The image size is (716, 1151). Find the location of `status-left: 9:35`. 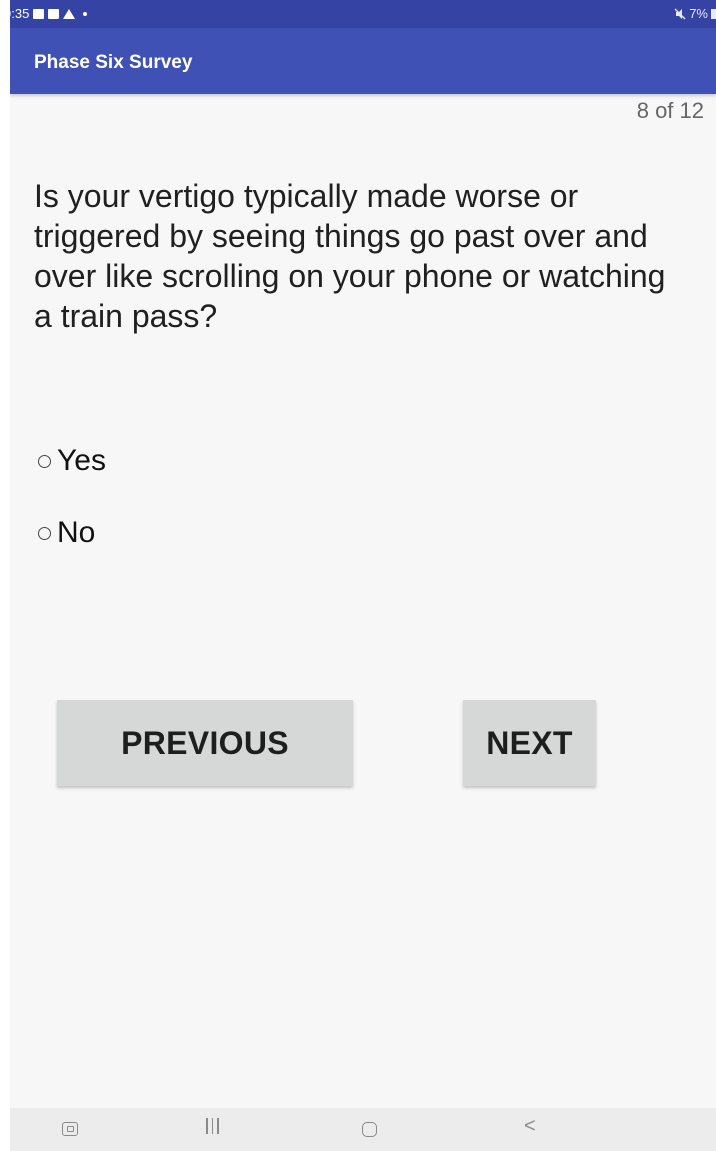

status-left: 9:35 is located at coordinates (49, 13).